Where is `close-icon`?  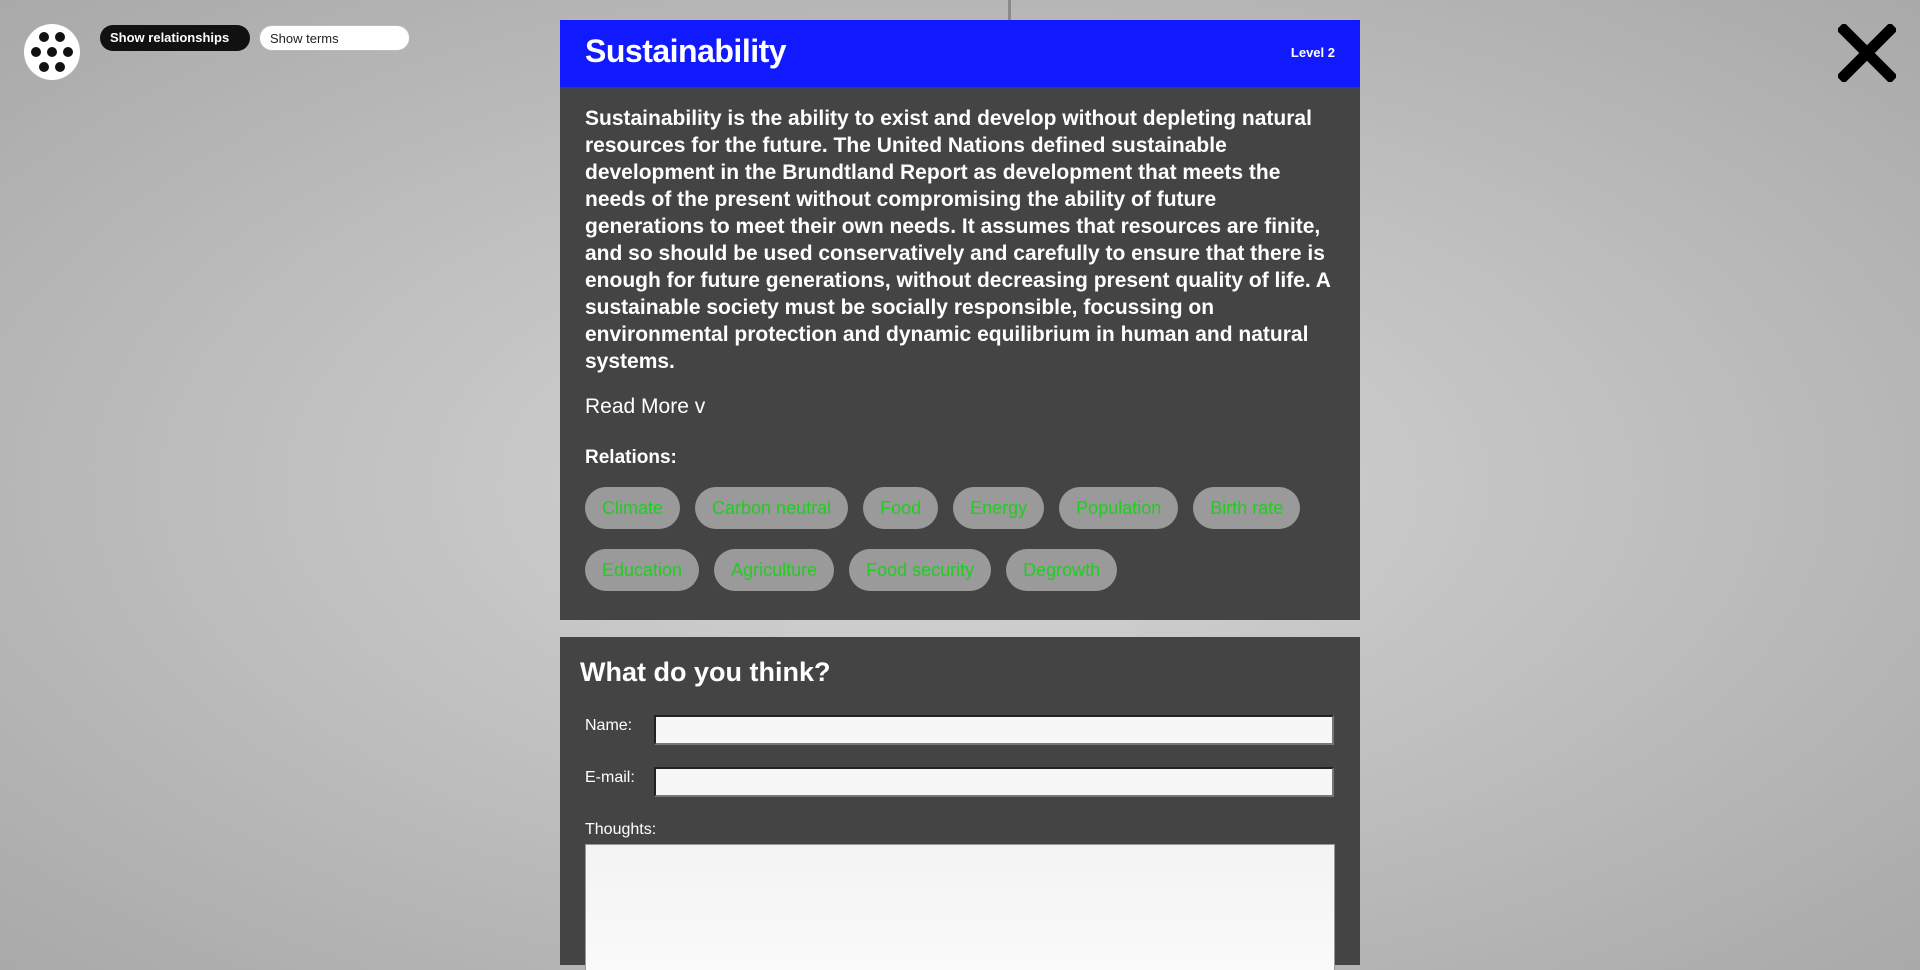 close-icon is located at coordinates (1867, 53).